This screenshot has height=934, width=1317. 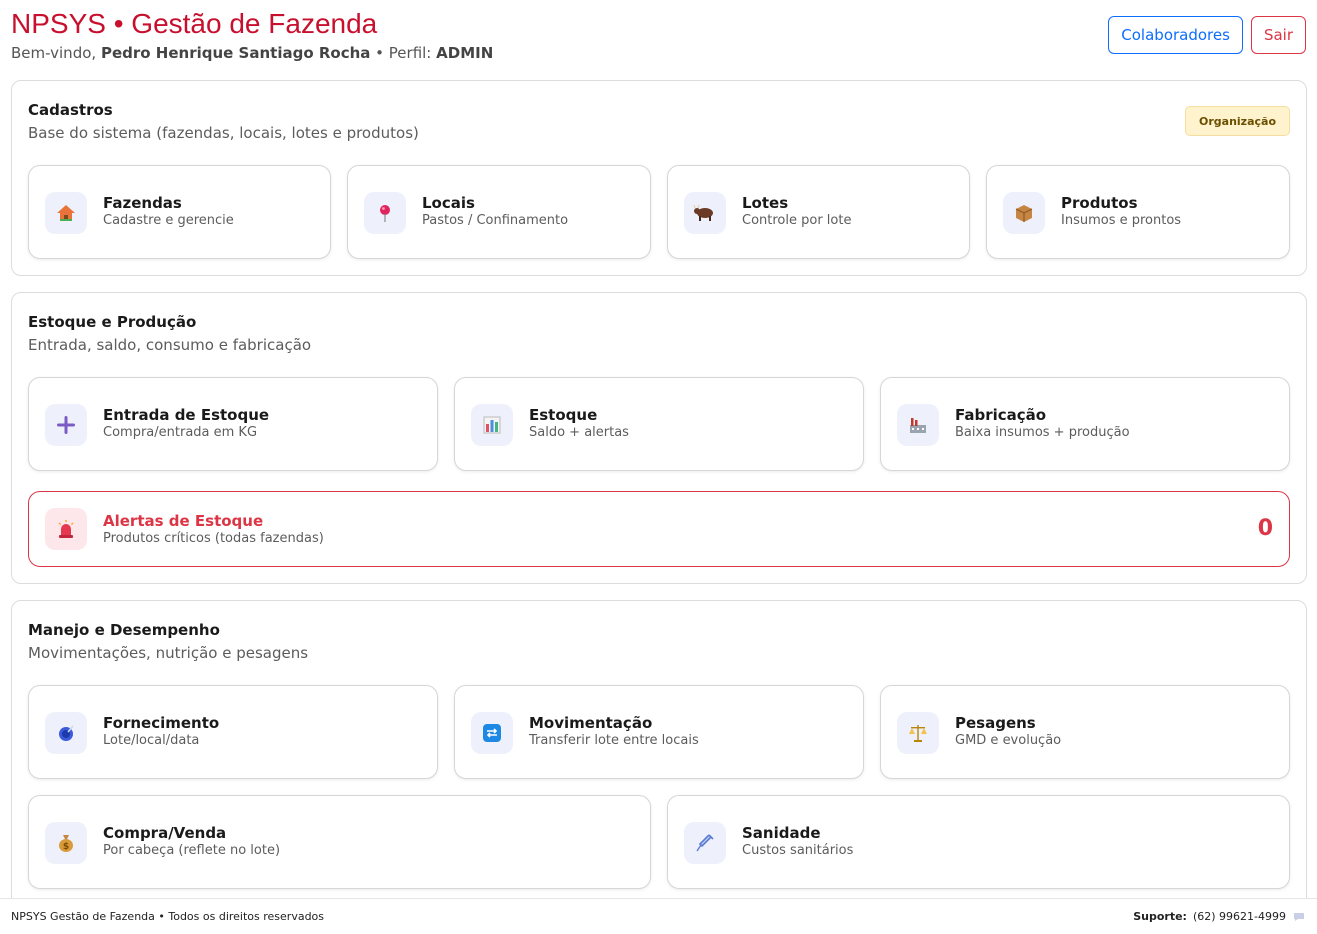 What do you see at coordinates (659, 424) in the screenshot?
I see `card-estoque: Estoque Saldo + alertas` at bounding box center [659, 424].